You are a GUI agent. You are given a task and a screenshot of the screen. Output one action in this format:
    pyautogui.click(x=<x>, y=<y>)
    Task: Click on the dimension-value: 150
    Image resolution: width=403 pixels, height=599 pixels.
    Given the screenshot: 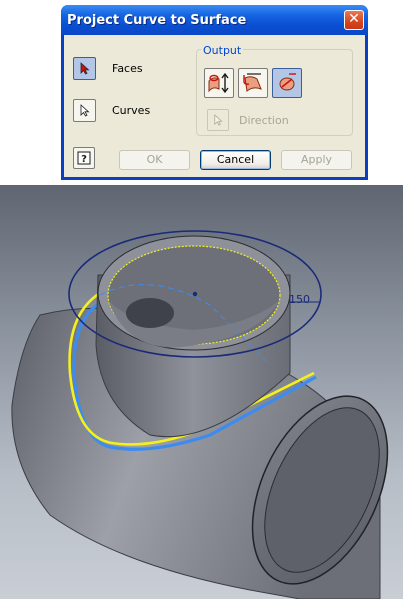 What is the action you would take?
    pyautogui.click(x=299, y=299)
    